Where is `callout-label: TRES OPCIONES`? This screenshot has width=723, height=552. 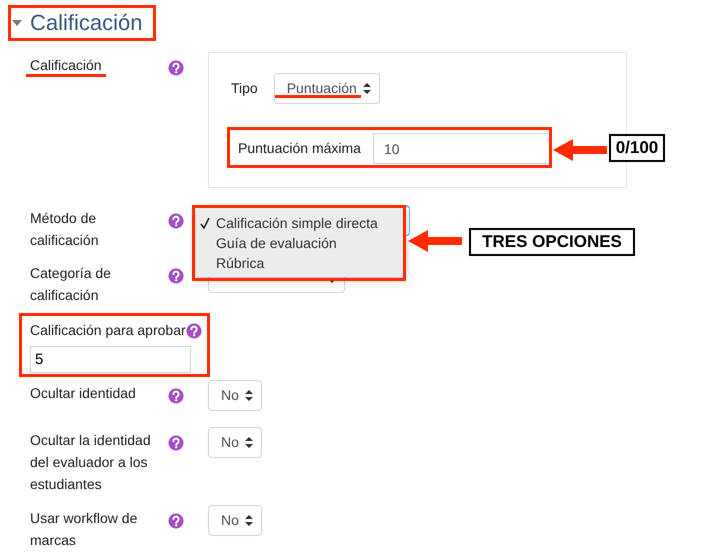 callout-label: TRES OPCIONES is located at coordinates (552, 242).